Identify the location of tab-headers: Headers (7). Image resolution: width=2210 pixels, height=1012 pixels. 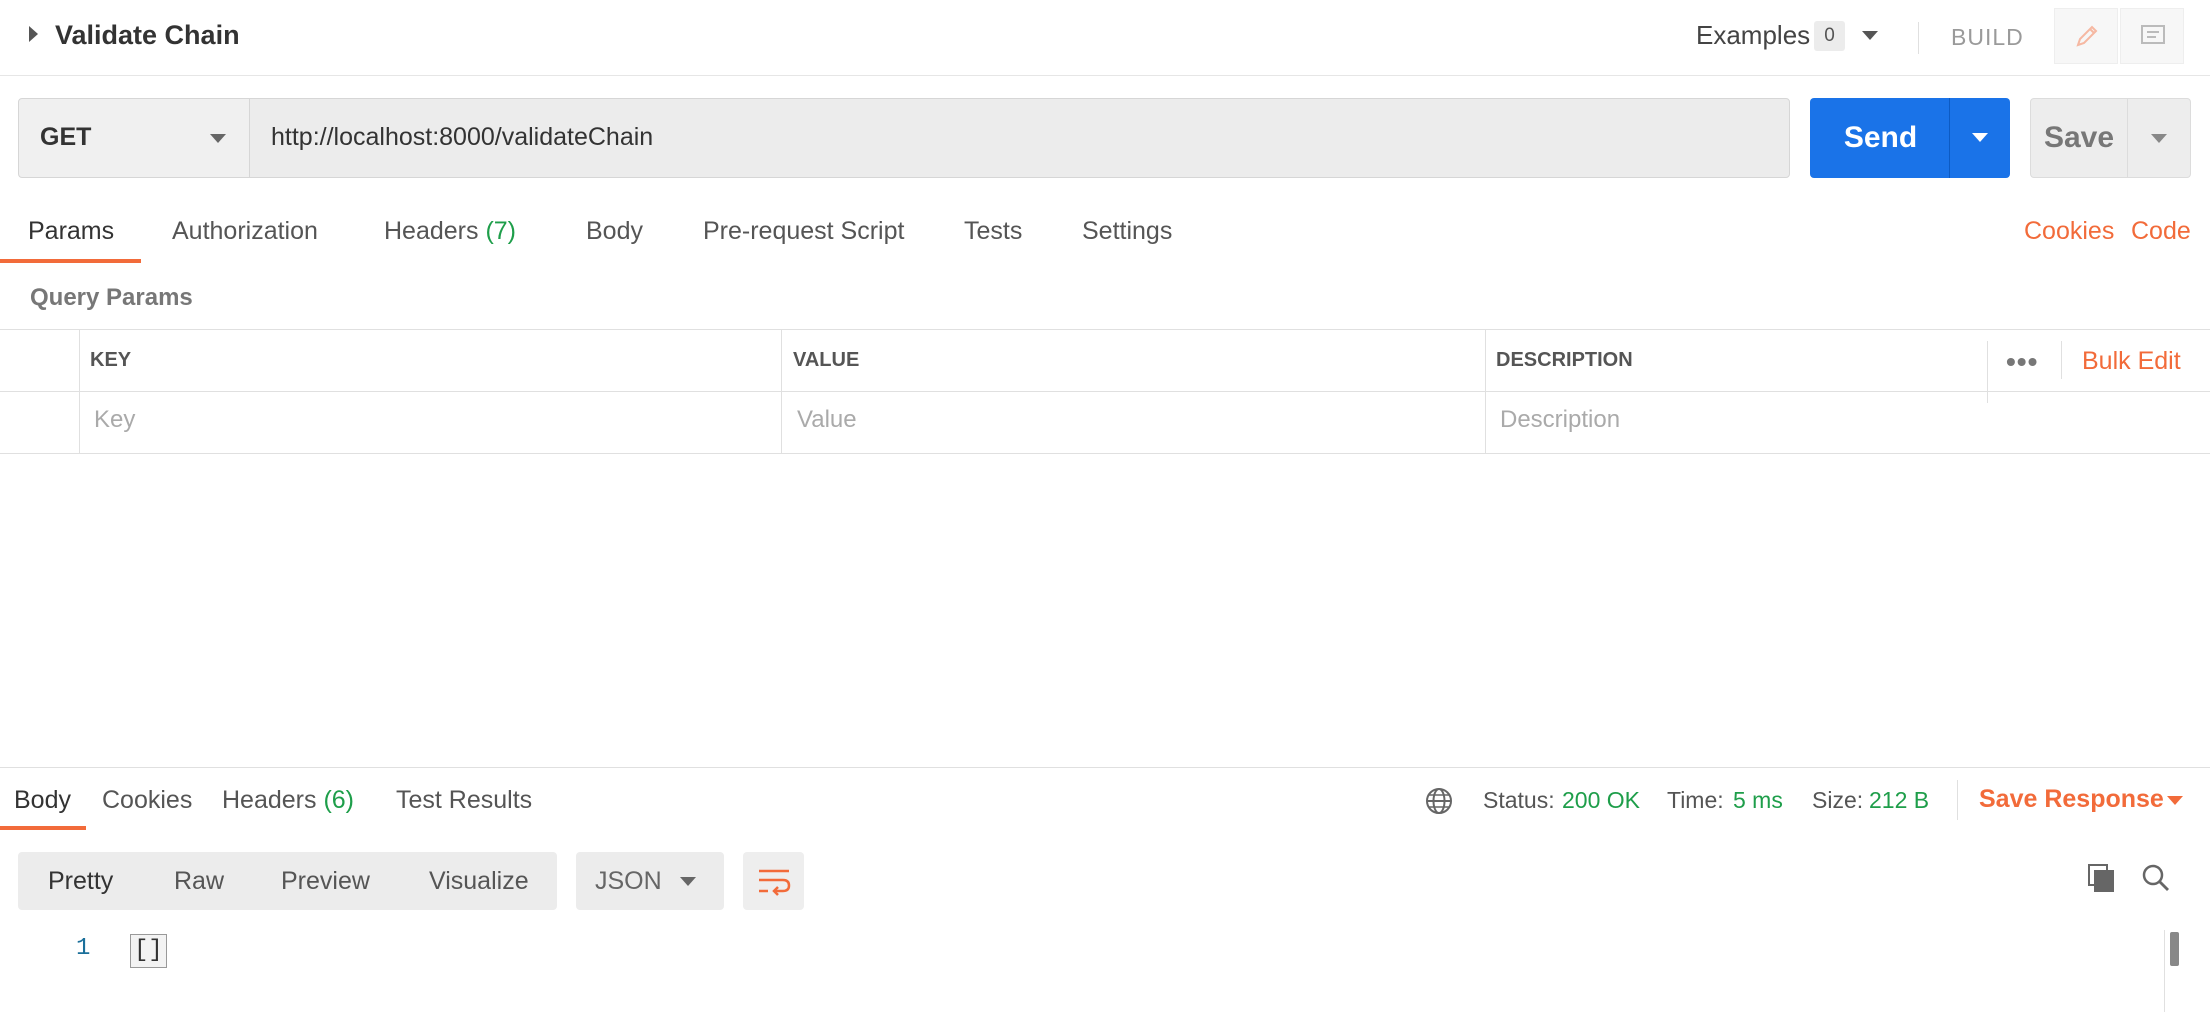
(450, 231).